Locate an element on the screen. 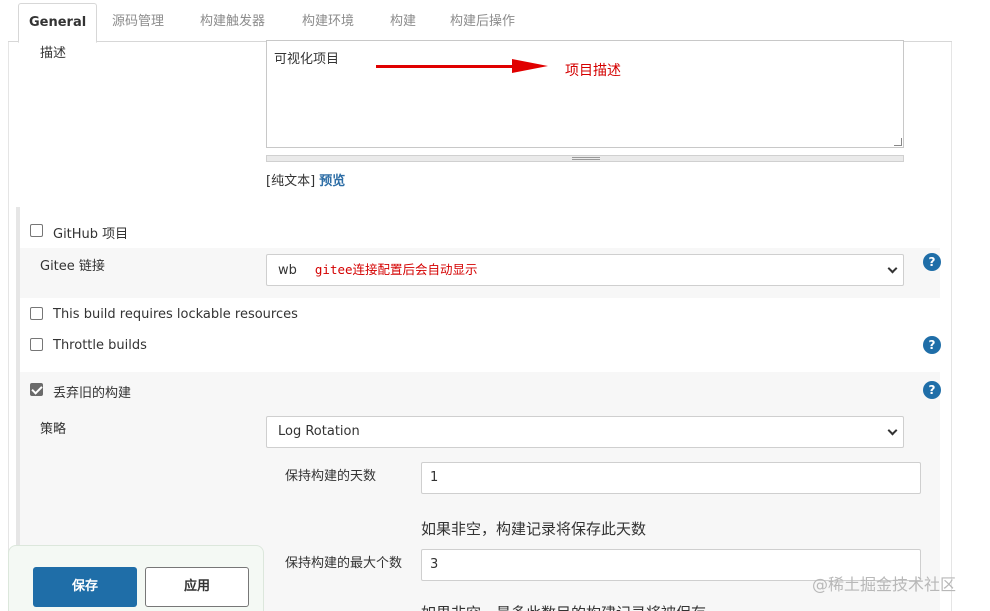  tab-post-build: 构建后操作 is located at coordinates (482, 23).